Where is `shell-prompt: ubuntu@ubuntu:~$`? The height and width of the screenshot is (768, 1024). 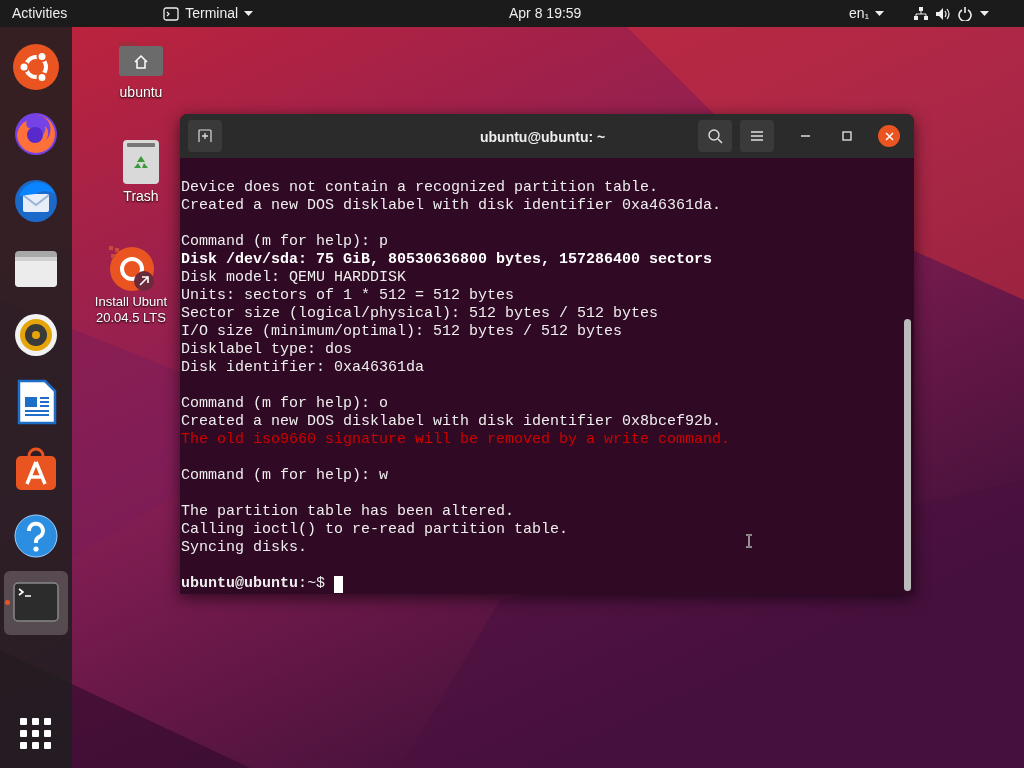
shell-prompt: ubuntu@ubuntu:~$ is located at coordinates (254, 584).